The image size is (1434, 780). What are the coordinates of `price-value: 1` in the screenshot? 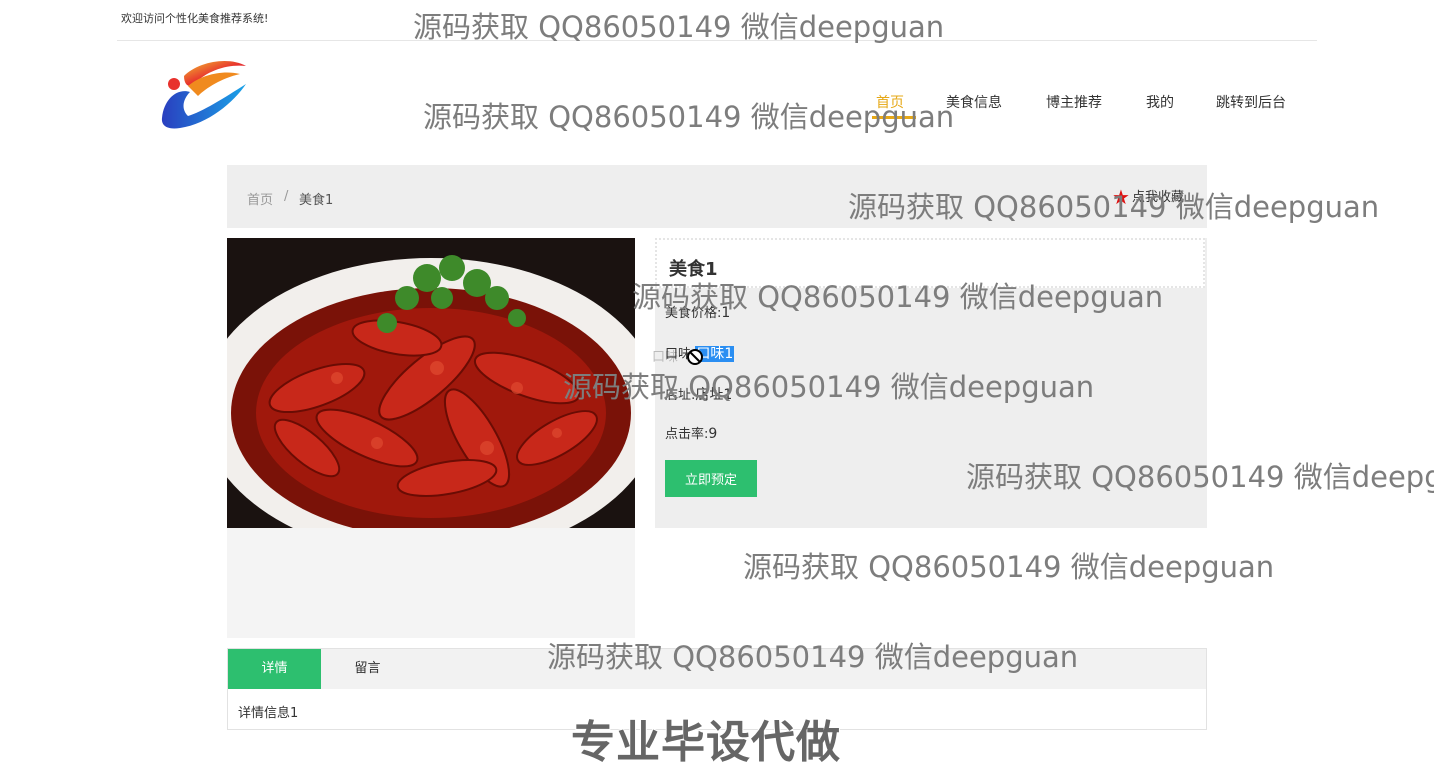 It's located at (726, 313).